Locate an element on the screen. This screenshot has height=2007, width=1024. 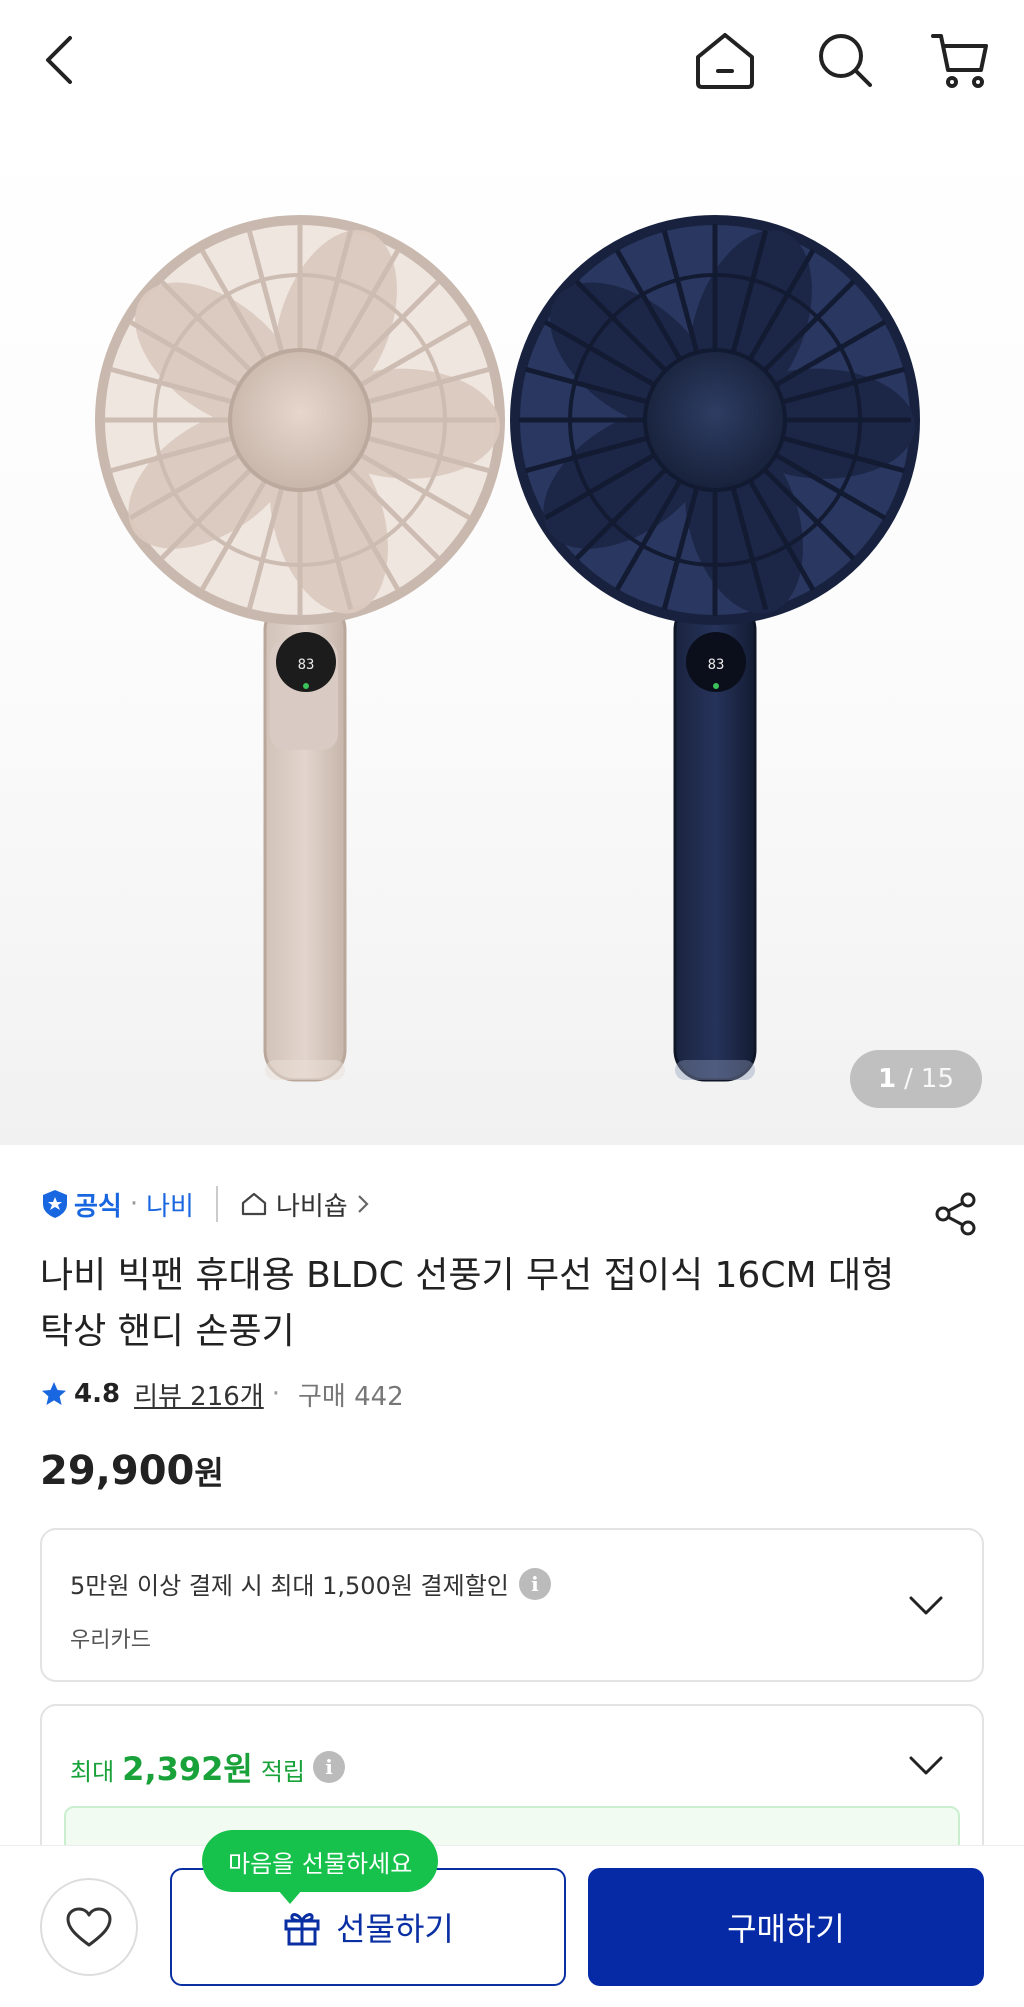
brand-link: 나비 is located at coordinates (170, 1204).